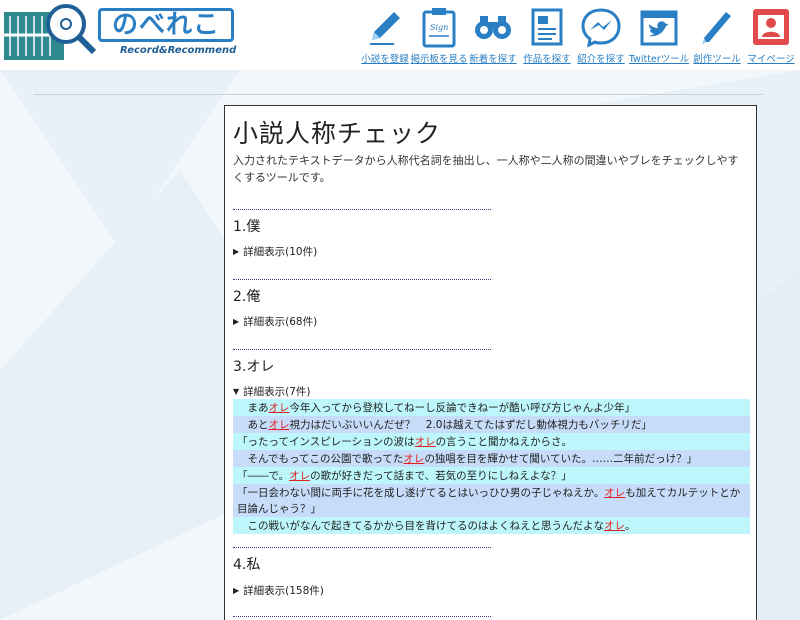 Image resolution: width=800 pixels, height=620 pixels. I want to click on user-icon, so click(771, 27).